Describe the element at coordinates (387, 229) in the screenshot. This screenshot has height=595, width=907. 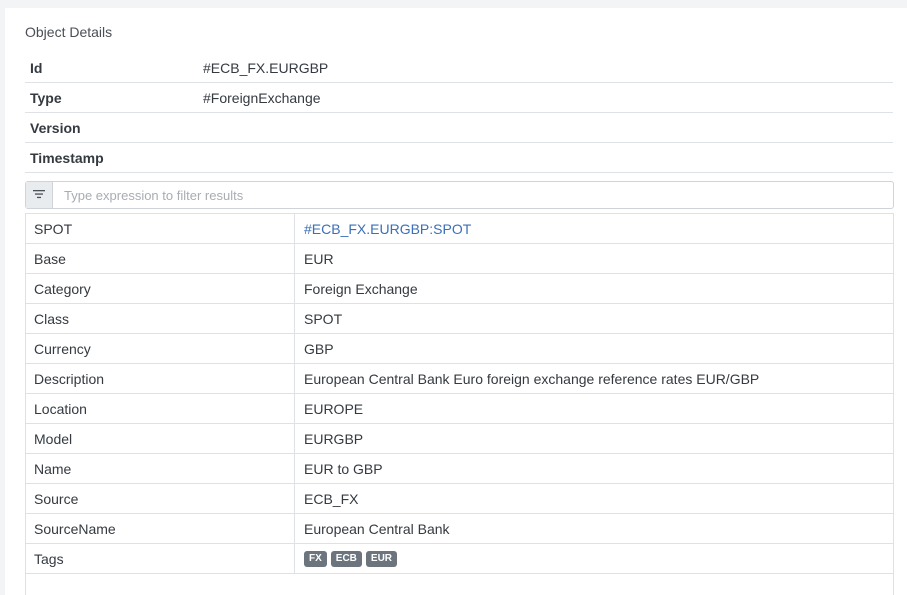
I see `spot-link: #ECB_FX.EURGBP:SPOT` at that location.